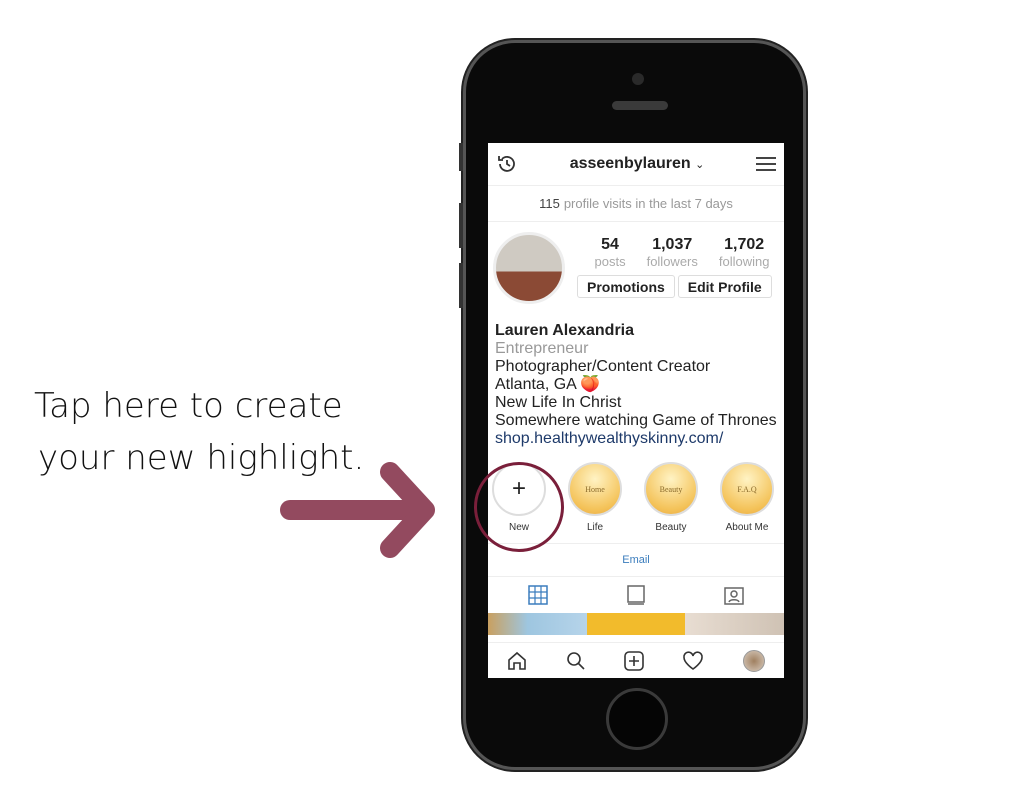  I want to click on stat-posts: 54 posts, so click(610, 252).